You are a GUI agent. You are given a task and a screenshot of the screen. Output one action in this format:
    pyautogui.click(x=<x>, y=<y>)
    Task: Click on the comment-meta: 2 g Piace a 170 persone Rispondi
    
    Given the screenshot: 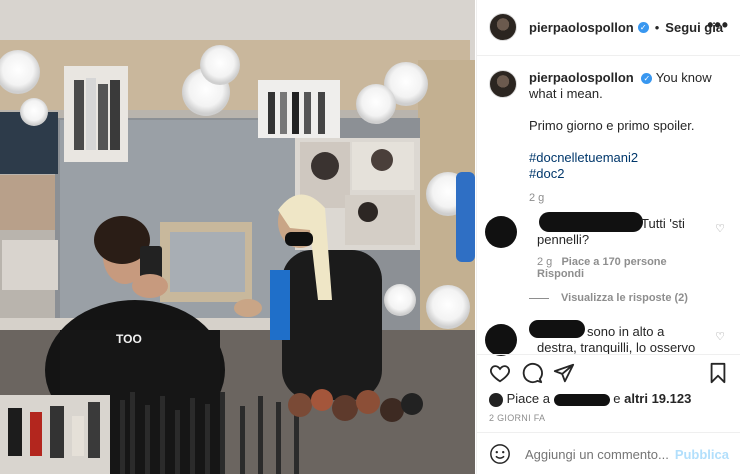 What is the action you would take?
    pyautogui.click(x=602, y=268)
    